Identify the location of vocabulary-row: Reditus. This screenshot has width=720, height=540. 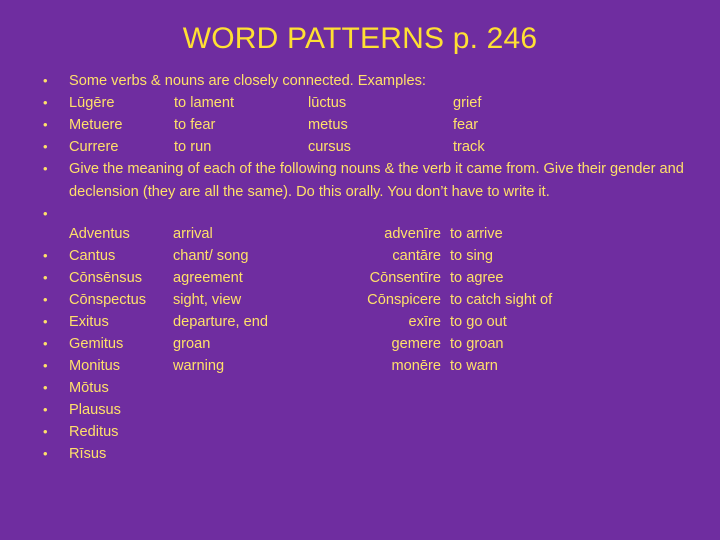
(259, 432).